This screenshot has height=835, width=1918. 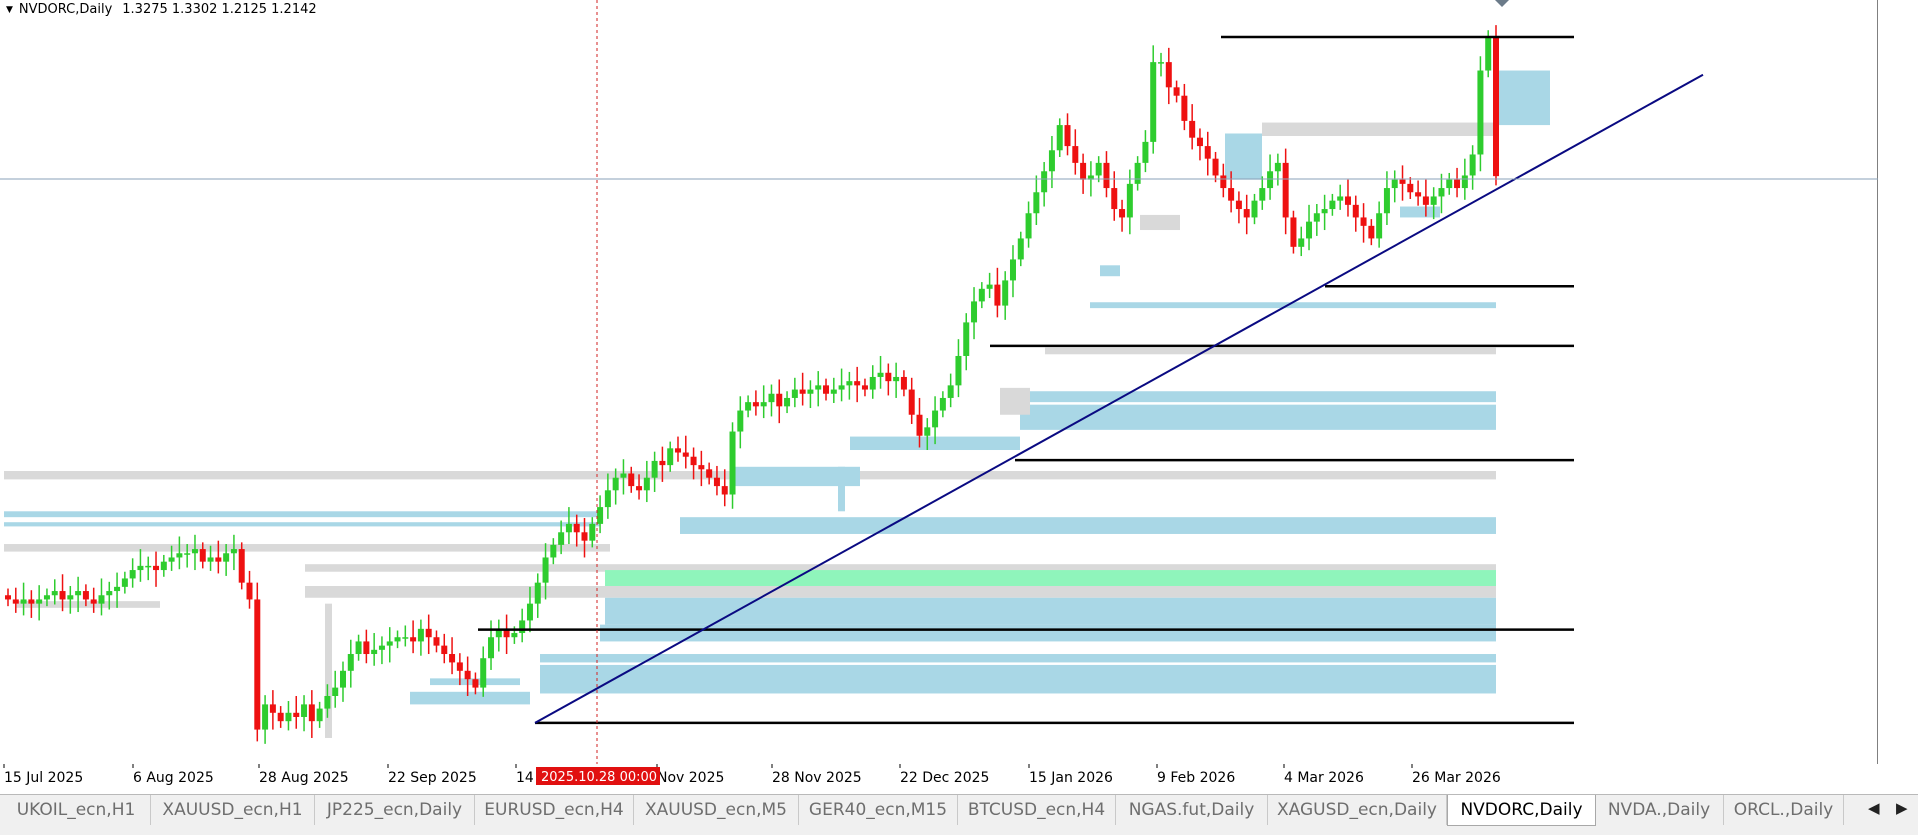 What do you see at coordinates (1357, 810) in the screenshot?
I see `tab-xagusd-daily: XAGUSD_ecn,Daily` at bounding box center [1357, 810].